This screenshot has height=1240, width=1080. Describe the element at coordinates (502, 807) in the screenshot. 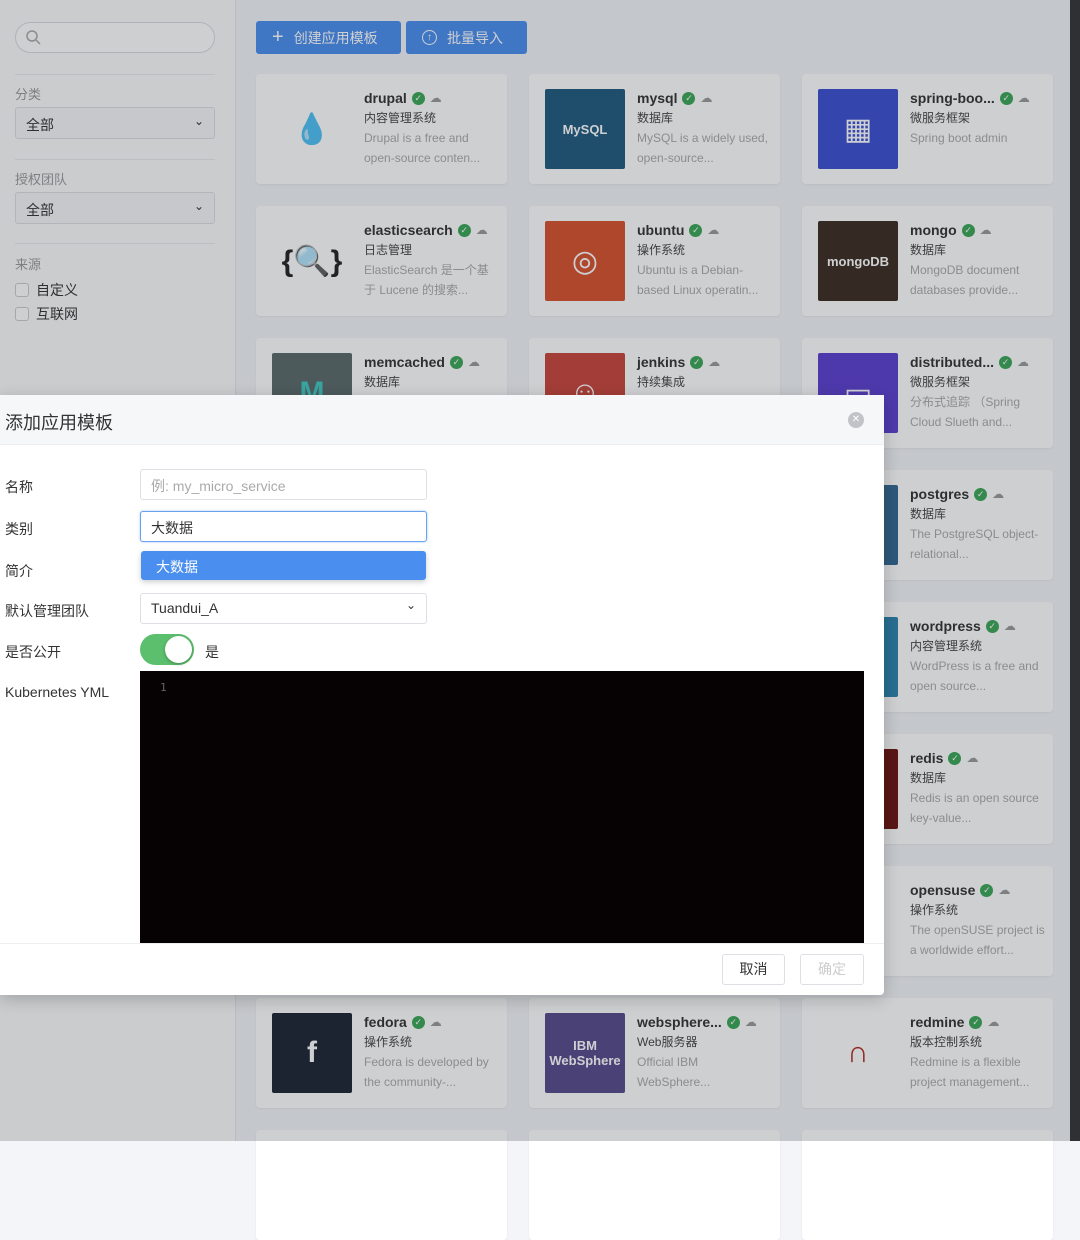

I see `yml-code-editor: 1` at that location.